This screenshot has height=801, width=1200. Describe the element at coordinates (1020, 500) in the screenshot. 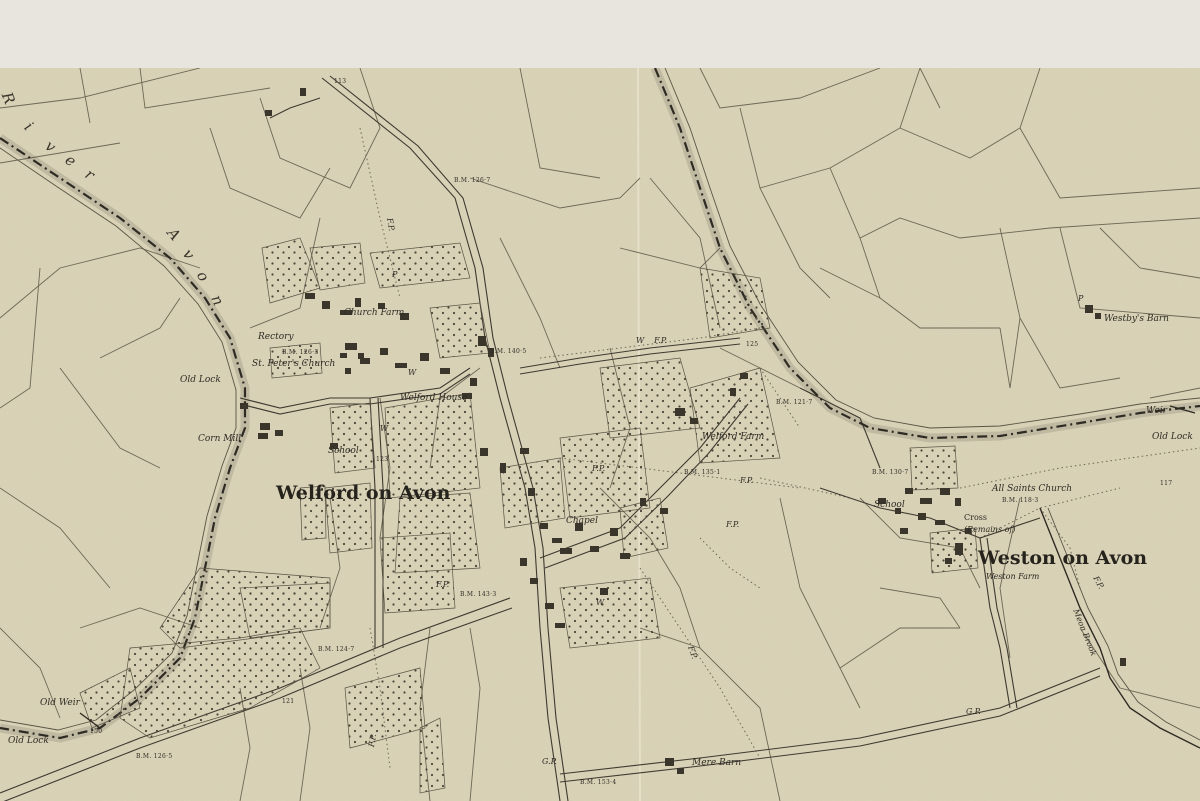

I see `benchmark-label: B.M. 118·3` at that location.